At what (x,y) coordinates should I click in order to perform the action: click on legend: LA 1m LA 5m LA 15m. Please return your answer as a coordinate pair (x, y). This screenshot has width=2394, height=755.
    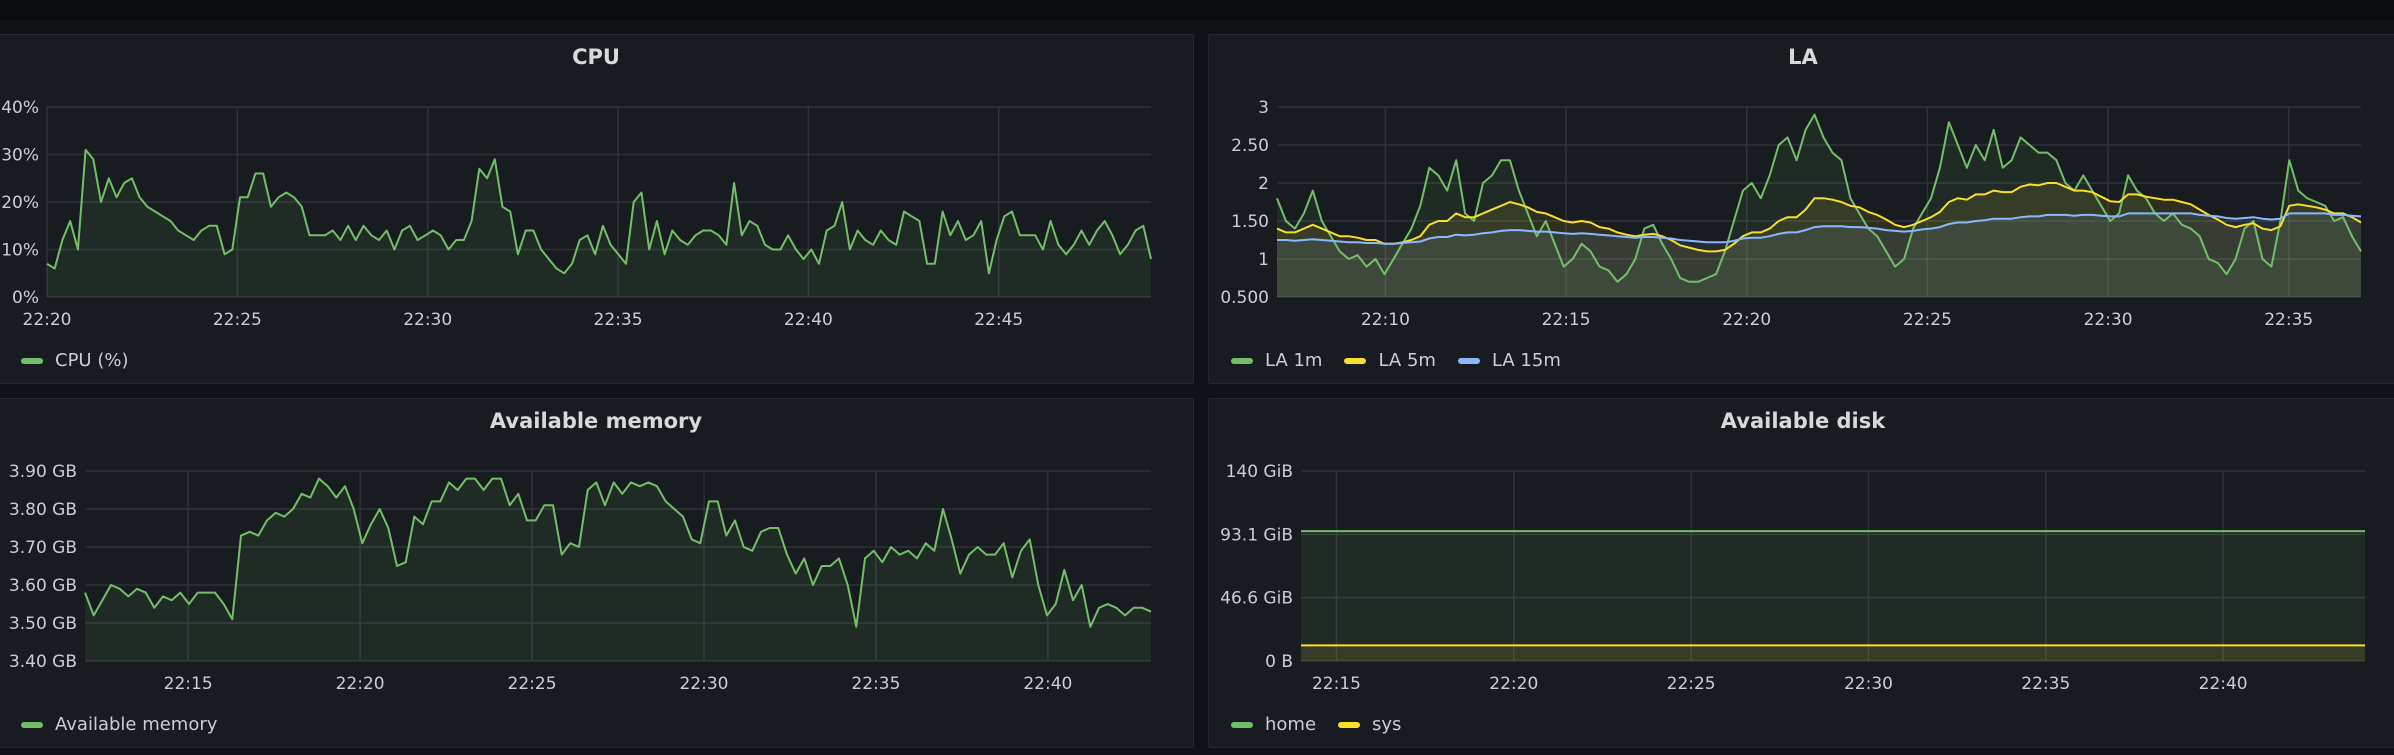
    Looking at the image, I should click on (1396, 360).